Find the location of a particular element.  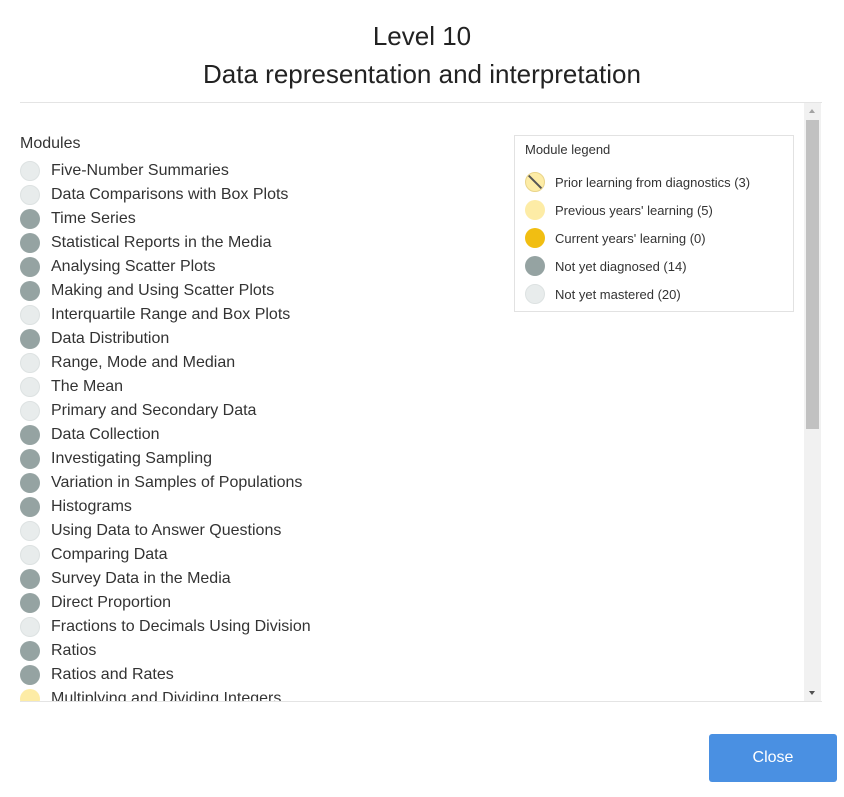

module-item: Range, Mode and Median is located at coordinates (165, 363).